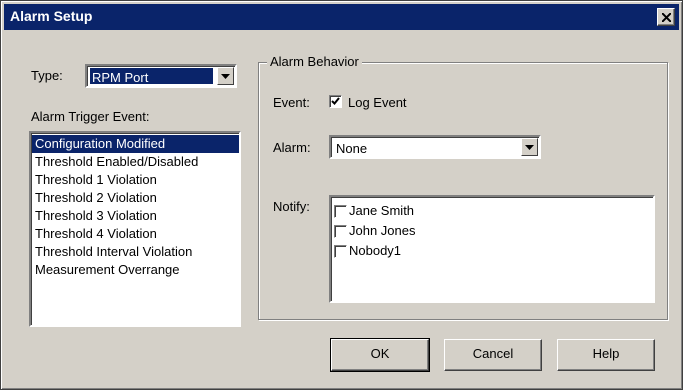 The height and width of the screenshot is (390, 683). What do you see at coordinates (341, 17) in the screenshot?
I see `title-bar: Alarm Setup` at bounding box center [341, 17].